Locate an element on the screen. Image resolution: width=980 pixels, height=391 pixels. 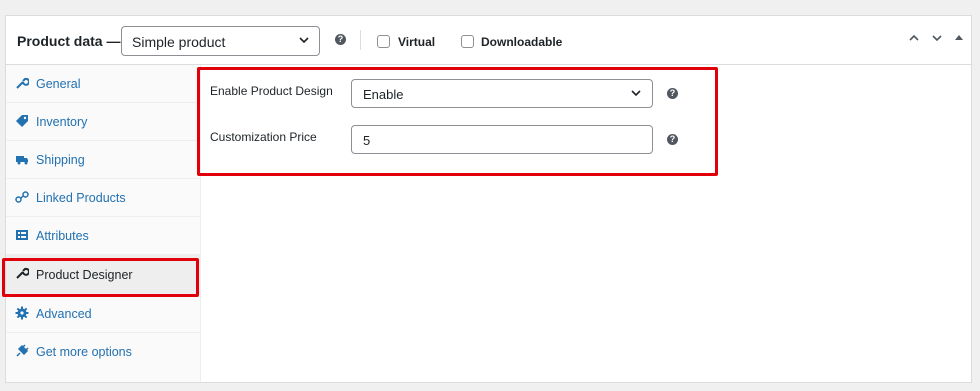
plugin-icon is located at coordinates (22, 351).